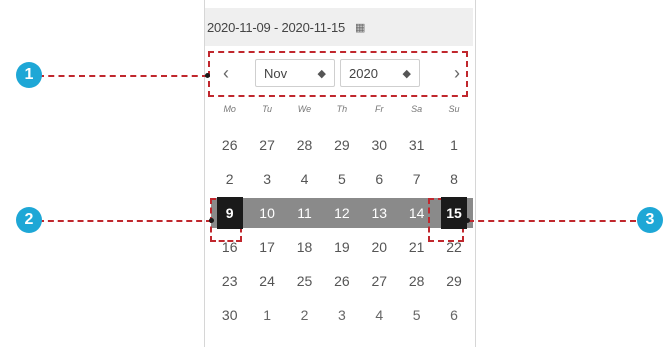  I want to click on weekday-label: Fr, so click(379, 109).